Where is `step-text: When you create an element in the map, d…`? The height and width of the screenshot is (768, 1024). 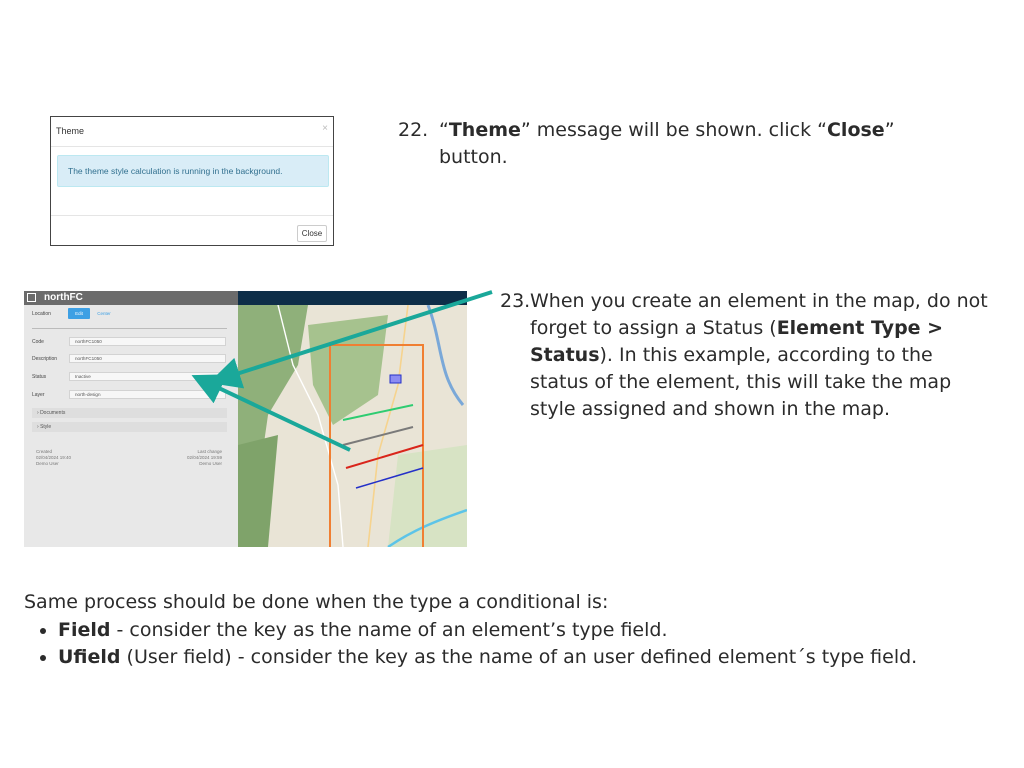 step-text: When you create an element in the map, d… is located at coordinates (760, 355).